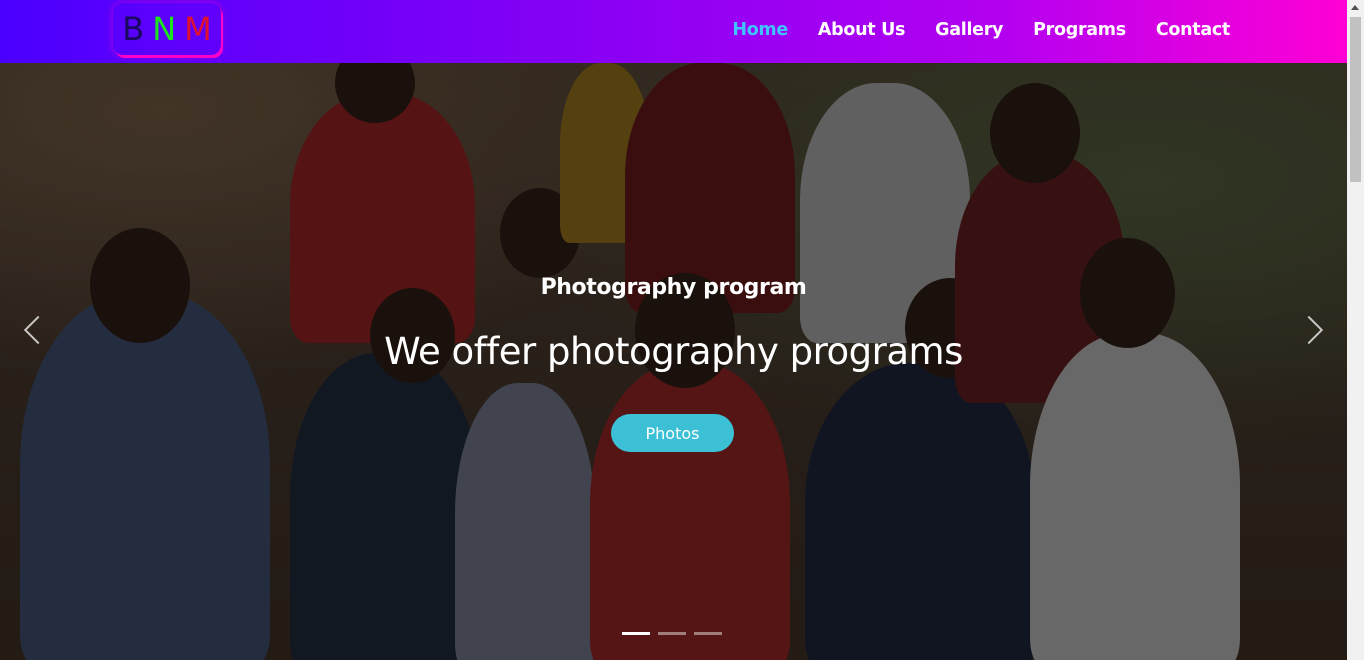 This screenshot has height=660, width=1364. Describe the element at coordinates (1355, 99) in the screenshot. I see `scrollbar-thumb` at that location.